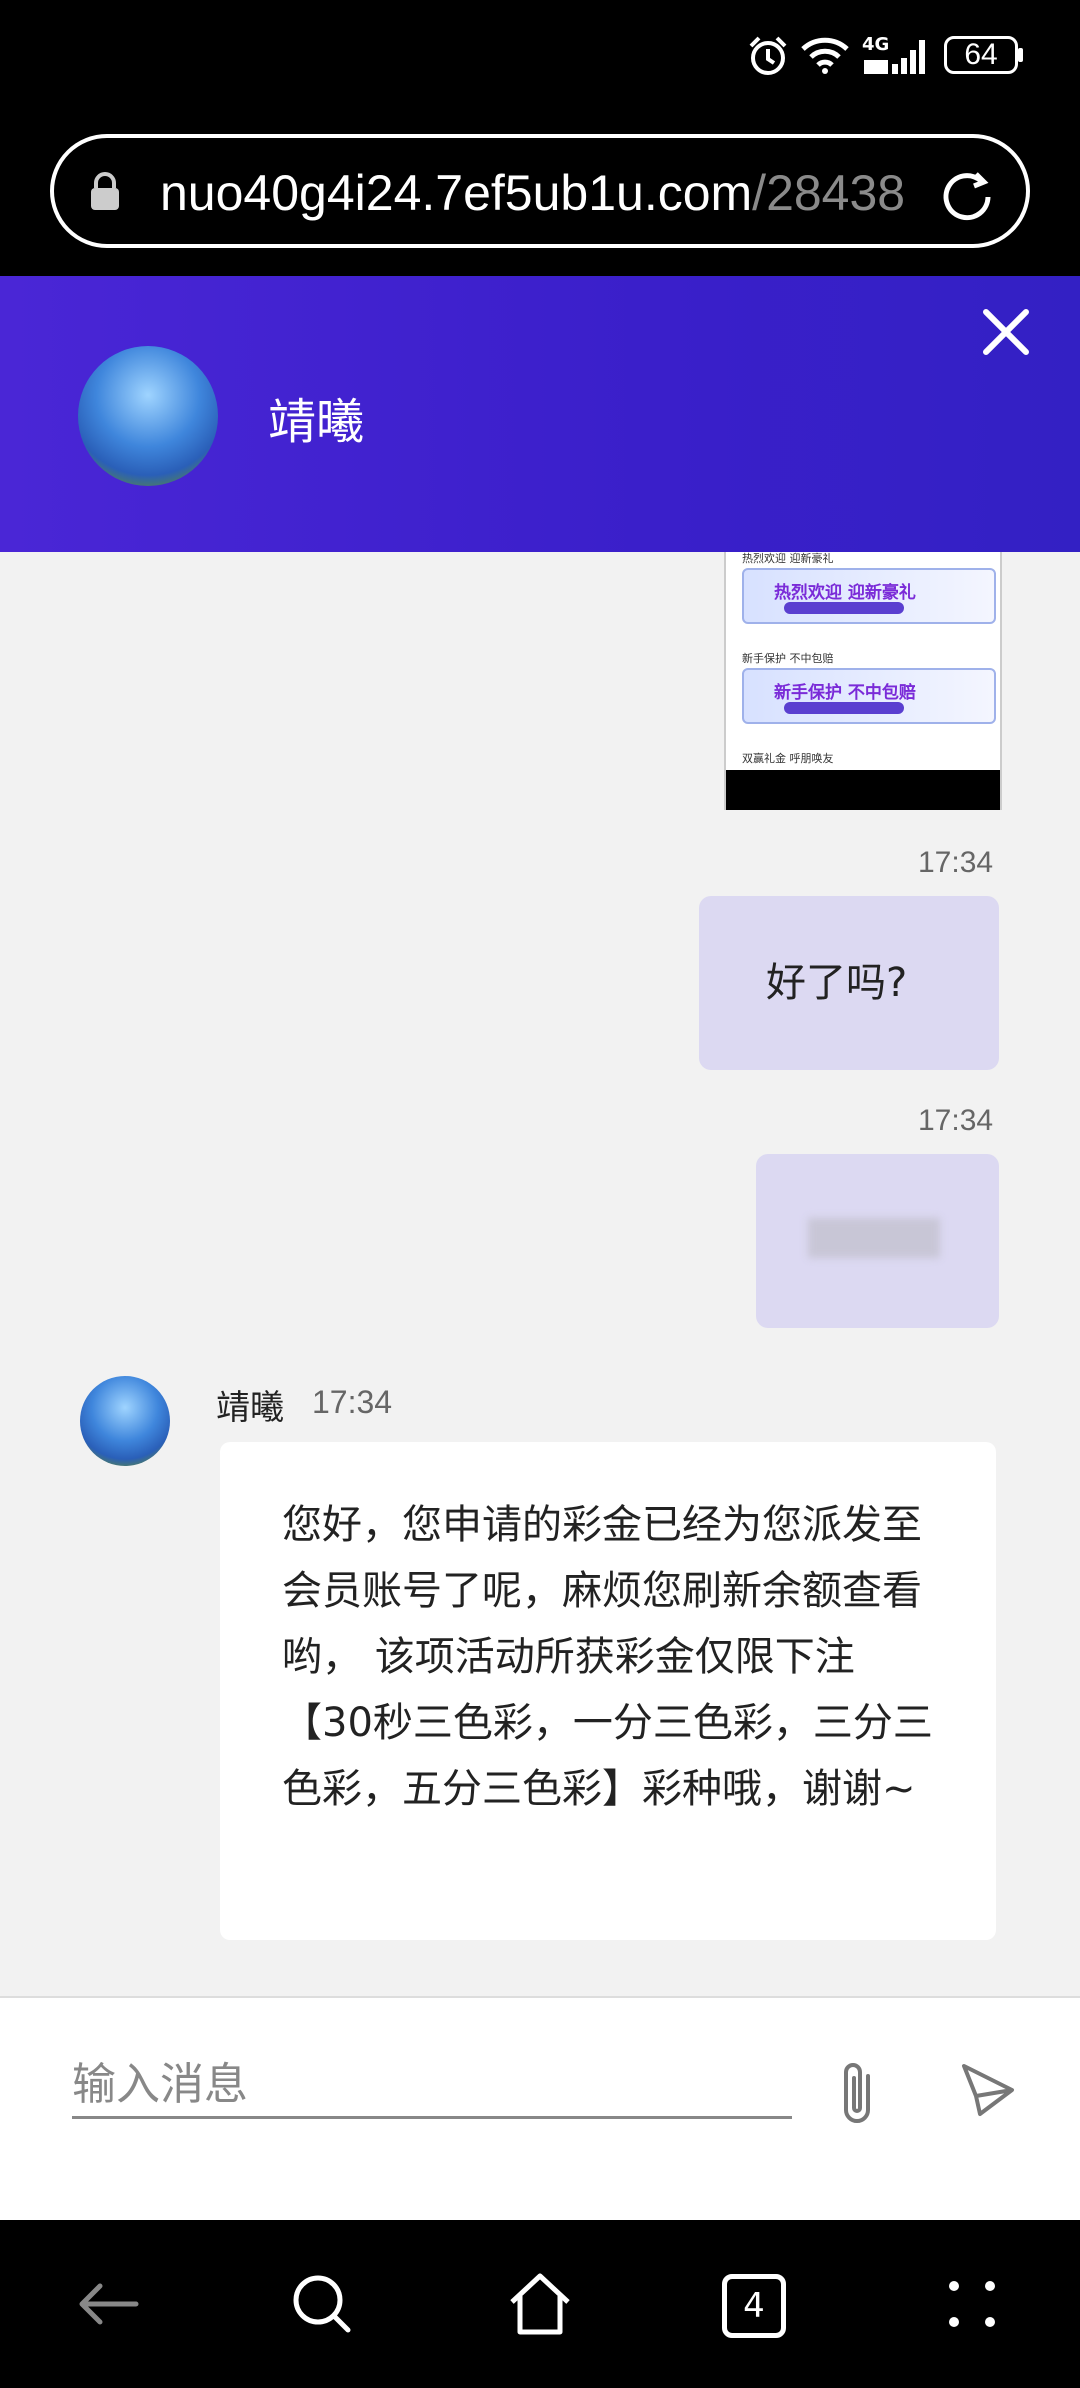 The height and width of the screenshot is (2388, 1080). Describe the element at coordinates (1006, 332) in the screenshot. I see `close-icon` at that location.